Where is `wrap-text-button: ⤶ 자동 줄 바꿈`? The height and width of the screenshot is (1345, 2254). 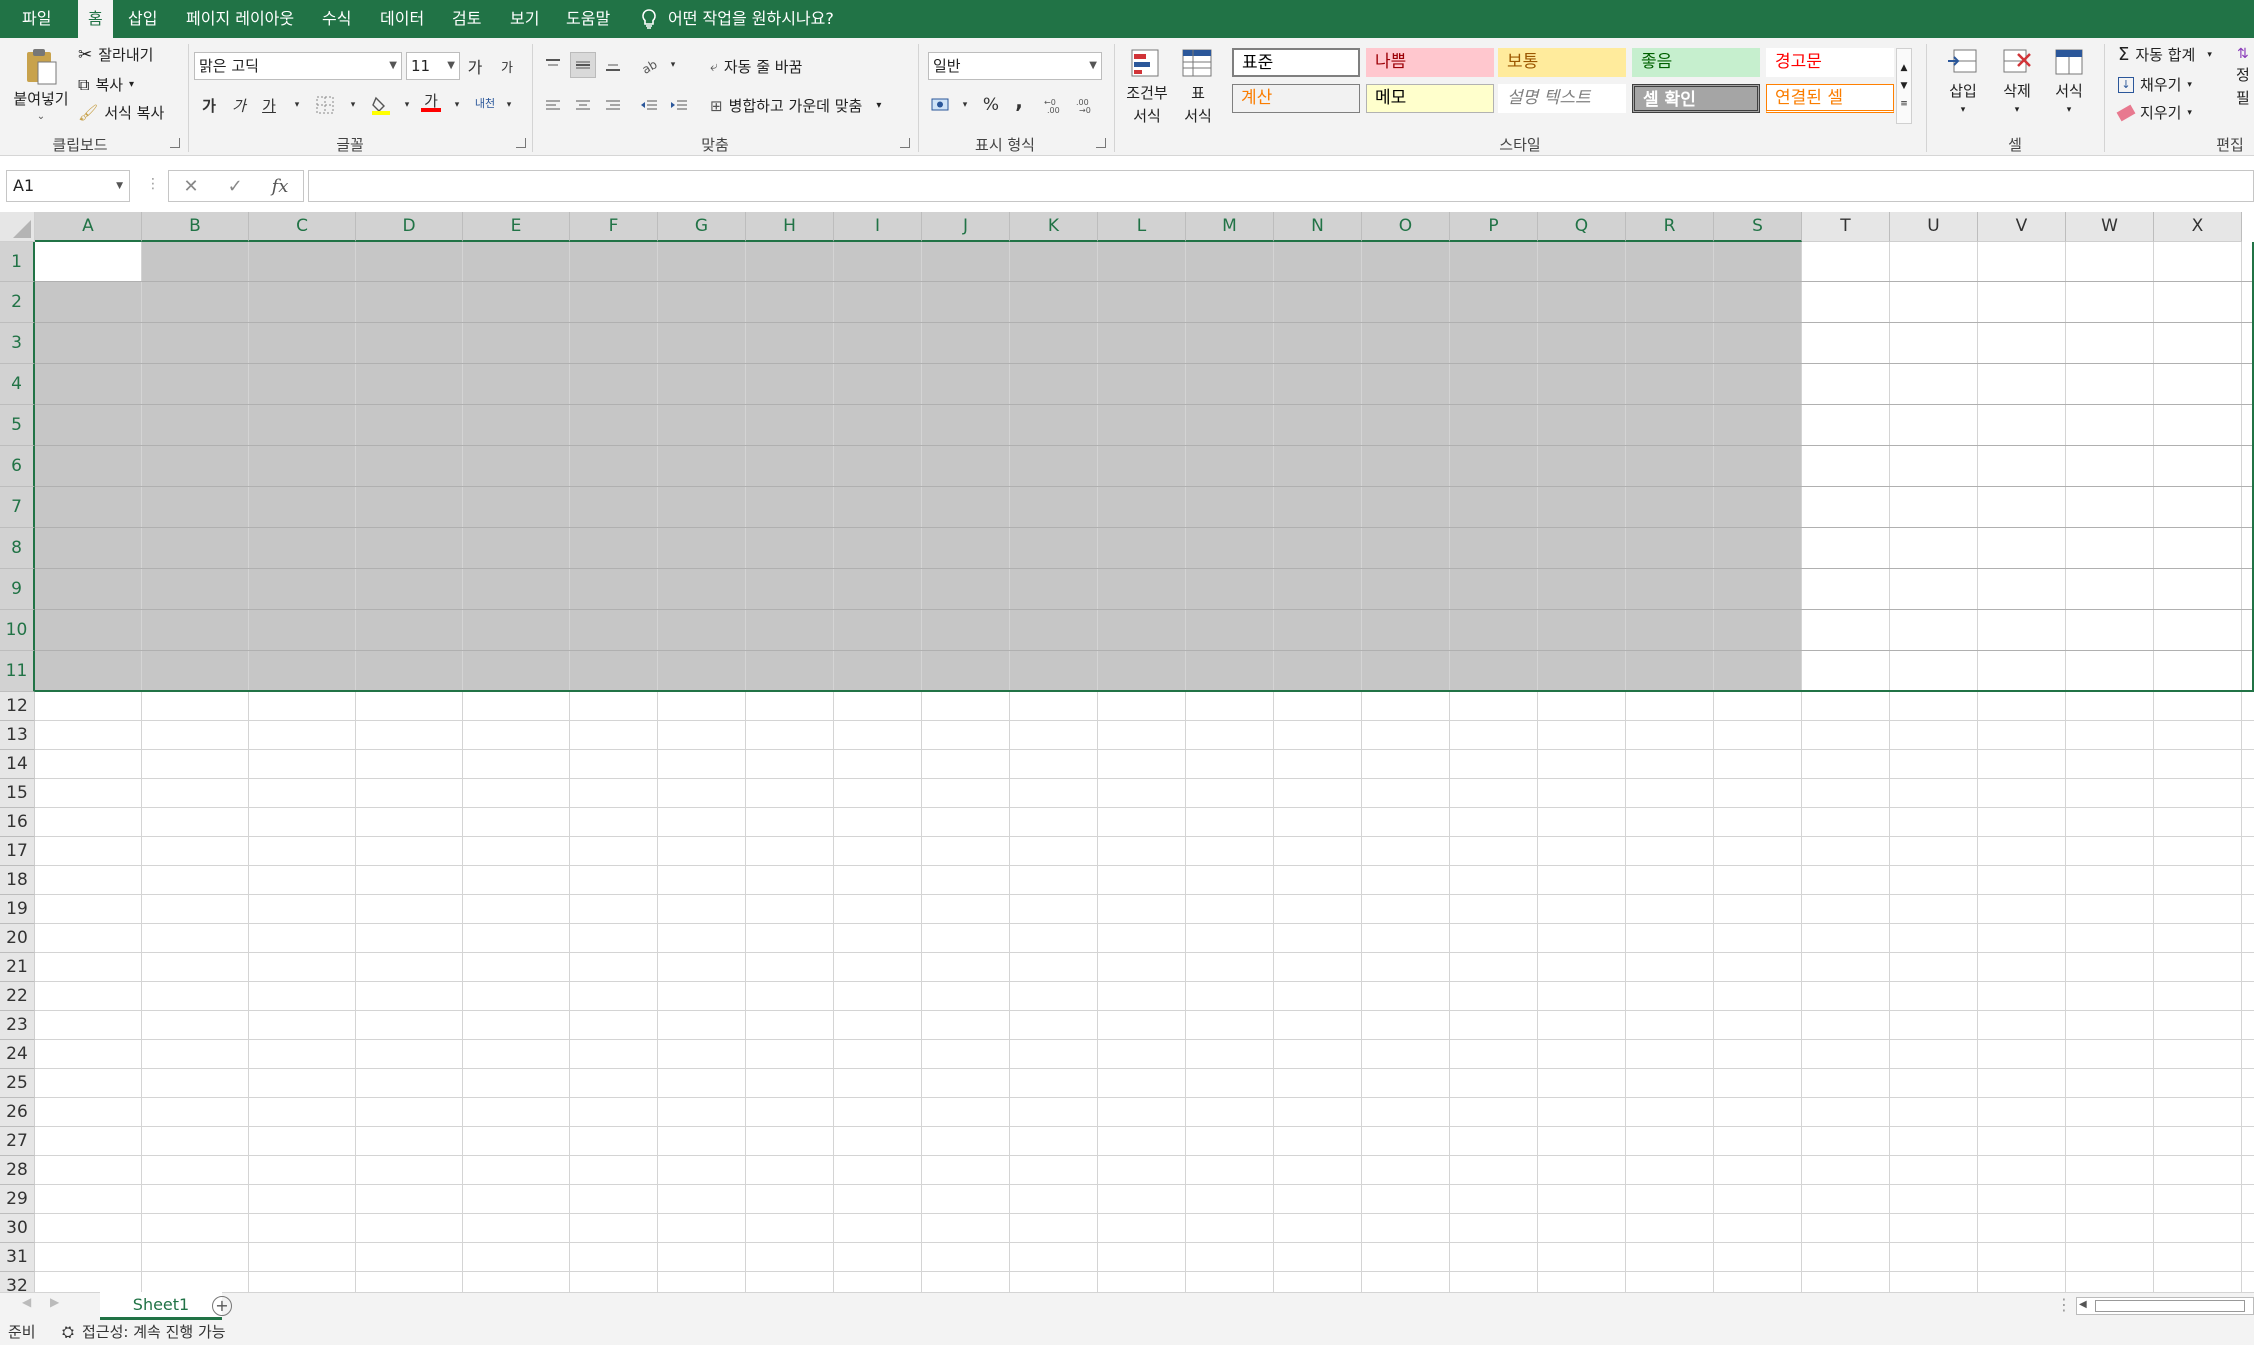
wrap-text-button: ⤶ 자동 줄 바꿈 is located at coordinates (756, 66).